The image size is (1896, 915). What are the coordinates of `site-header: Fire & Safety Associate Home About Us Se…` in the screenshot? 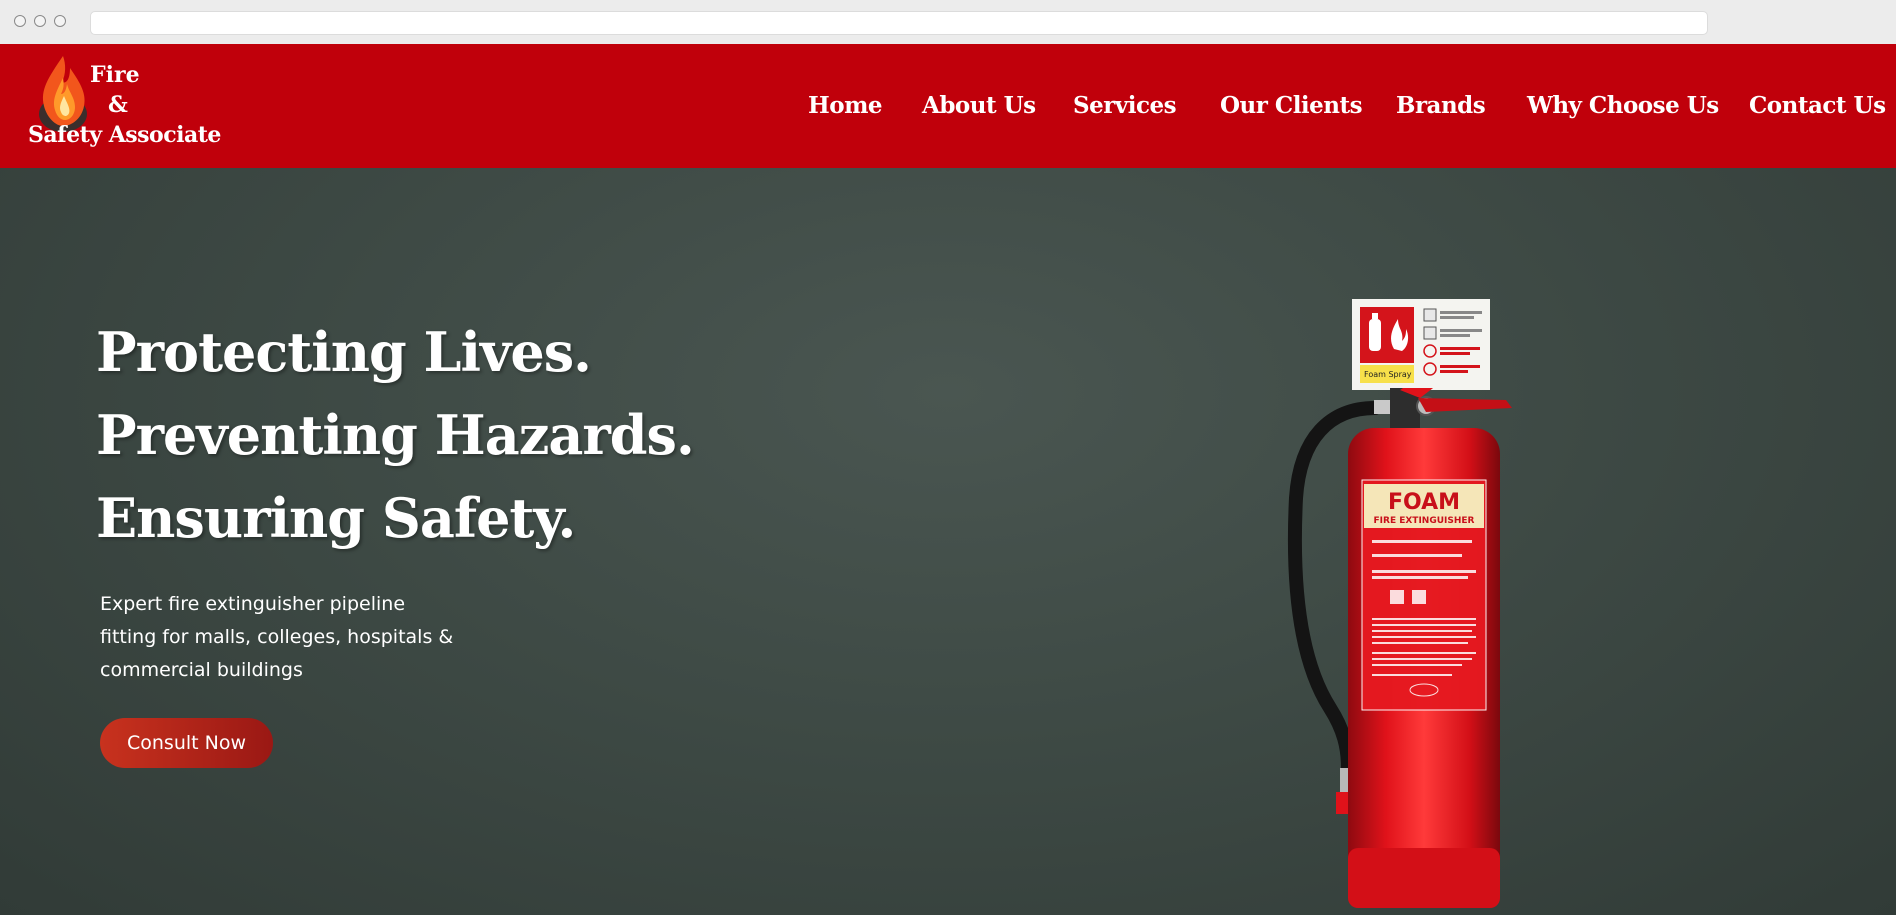 It's located at (948, 106).